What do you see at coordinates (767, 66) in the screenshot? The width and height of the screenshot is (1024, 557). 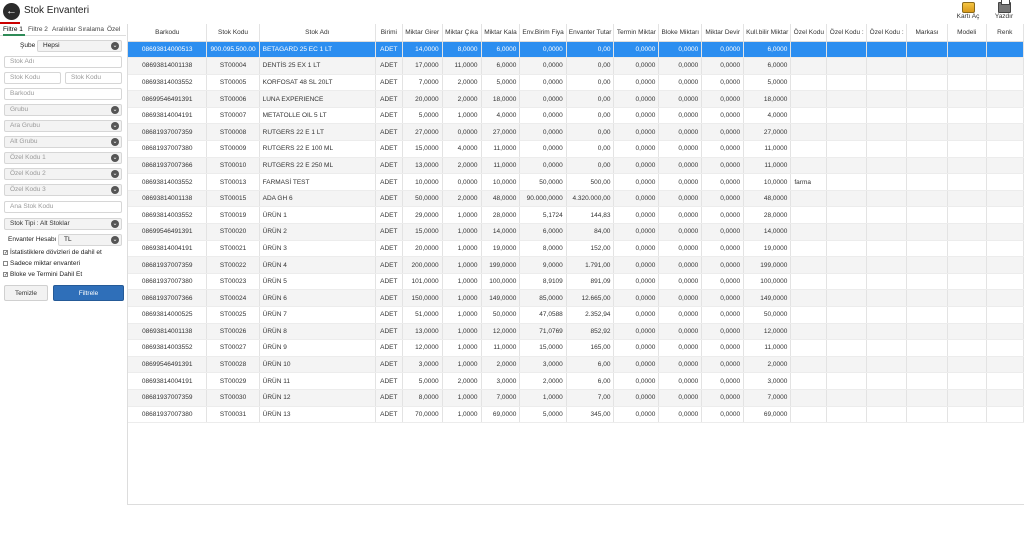 I see `table-cell: 6,0000` at bounding box center [767, 66].